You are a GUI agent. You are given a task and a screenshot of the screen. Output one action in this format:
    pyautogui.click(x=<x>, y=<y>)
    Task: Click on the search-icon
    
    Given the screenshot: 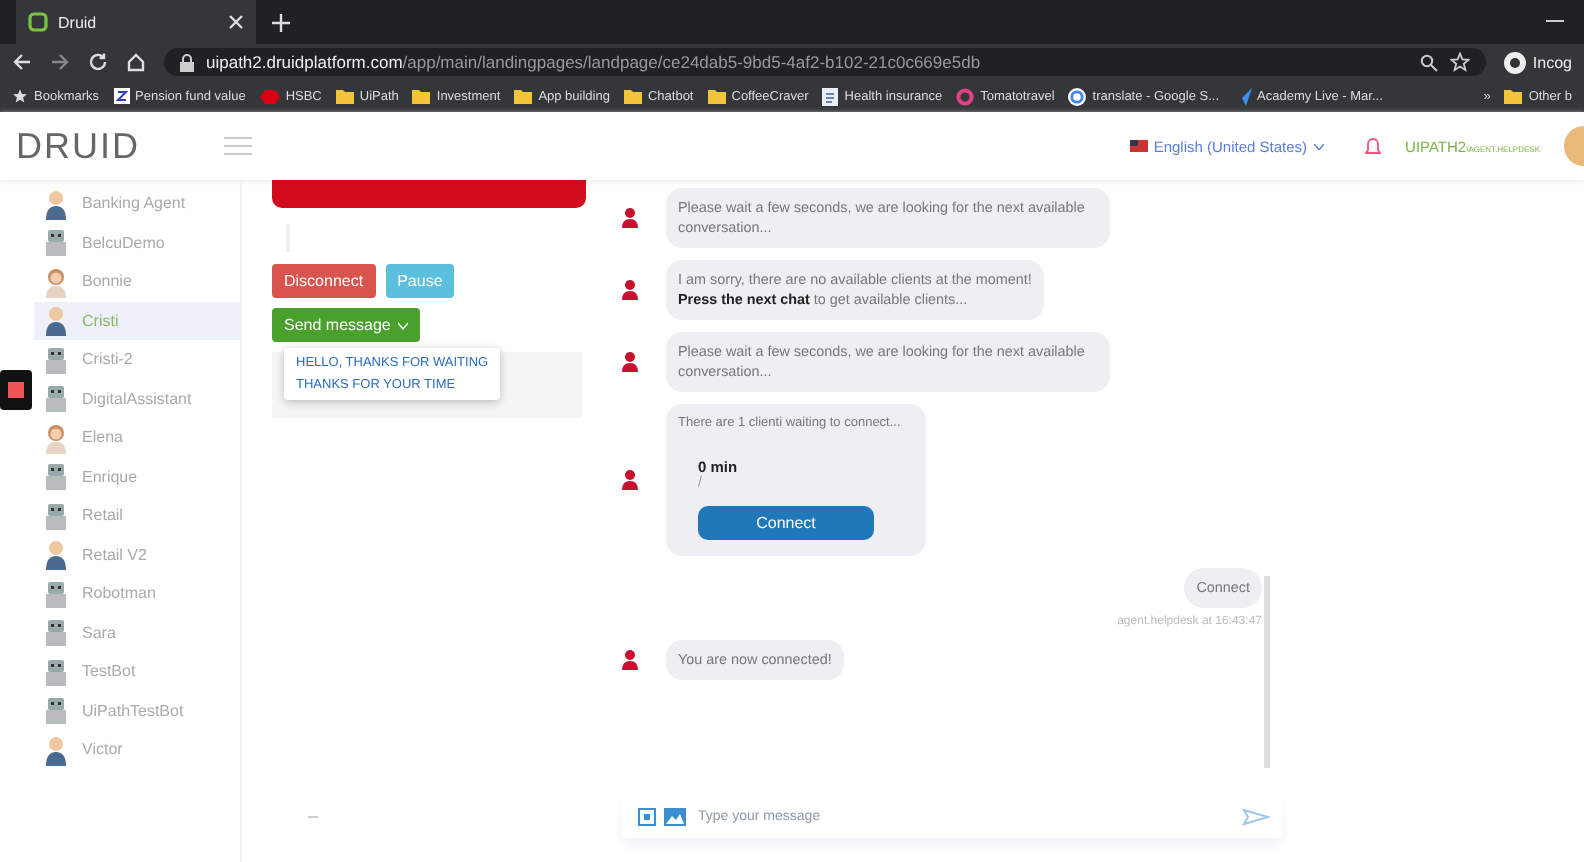 What is the action you would take?
    pyautogui.click(x=1429, y=62)
    